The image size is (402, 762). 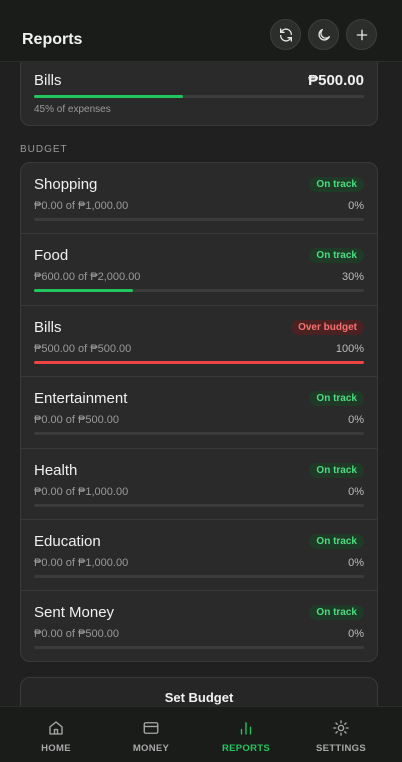 I want to click on budget-section-label: BUDGET, so click(x=44, y=149).